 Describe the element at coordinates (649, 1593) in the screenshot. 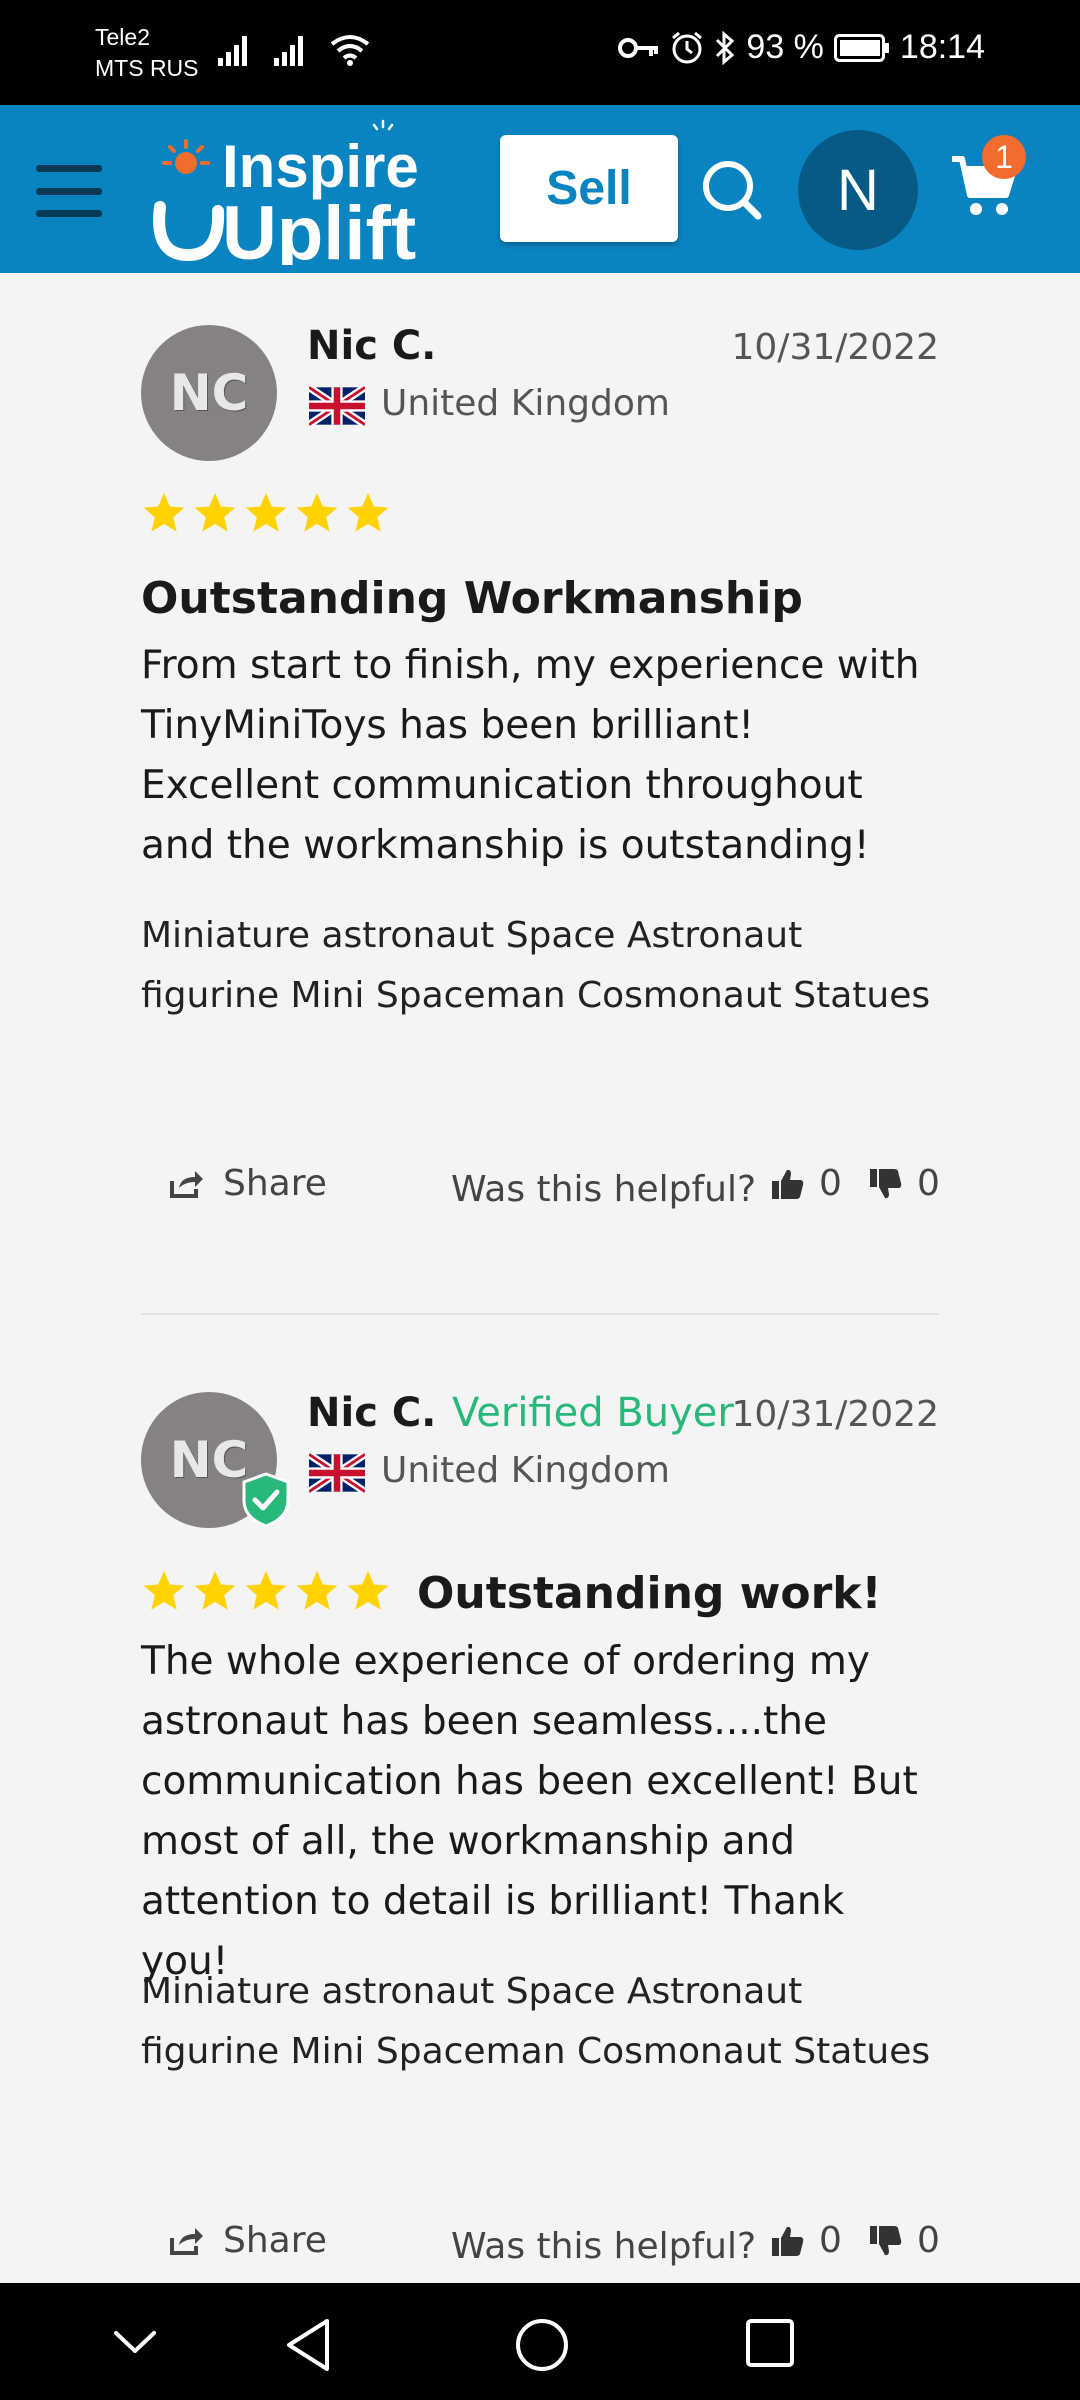

I see `review-title: Outstanding work!` at that location.